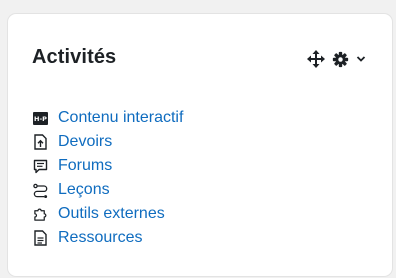 This screenshot has height=278, width=396. What do you see at coordinates (316, 59) in the screenshot?
I see `move-icon` at bounding box center [316, 59].